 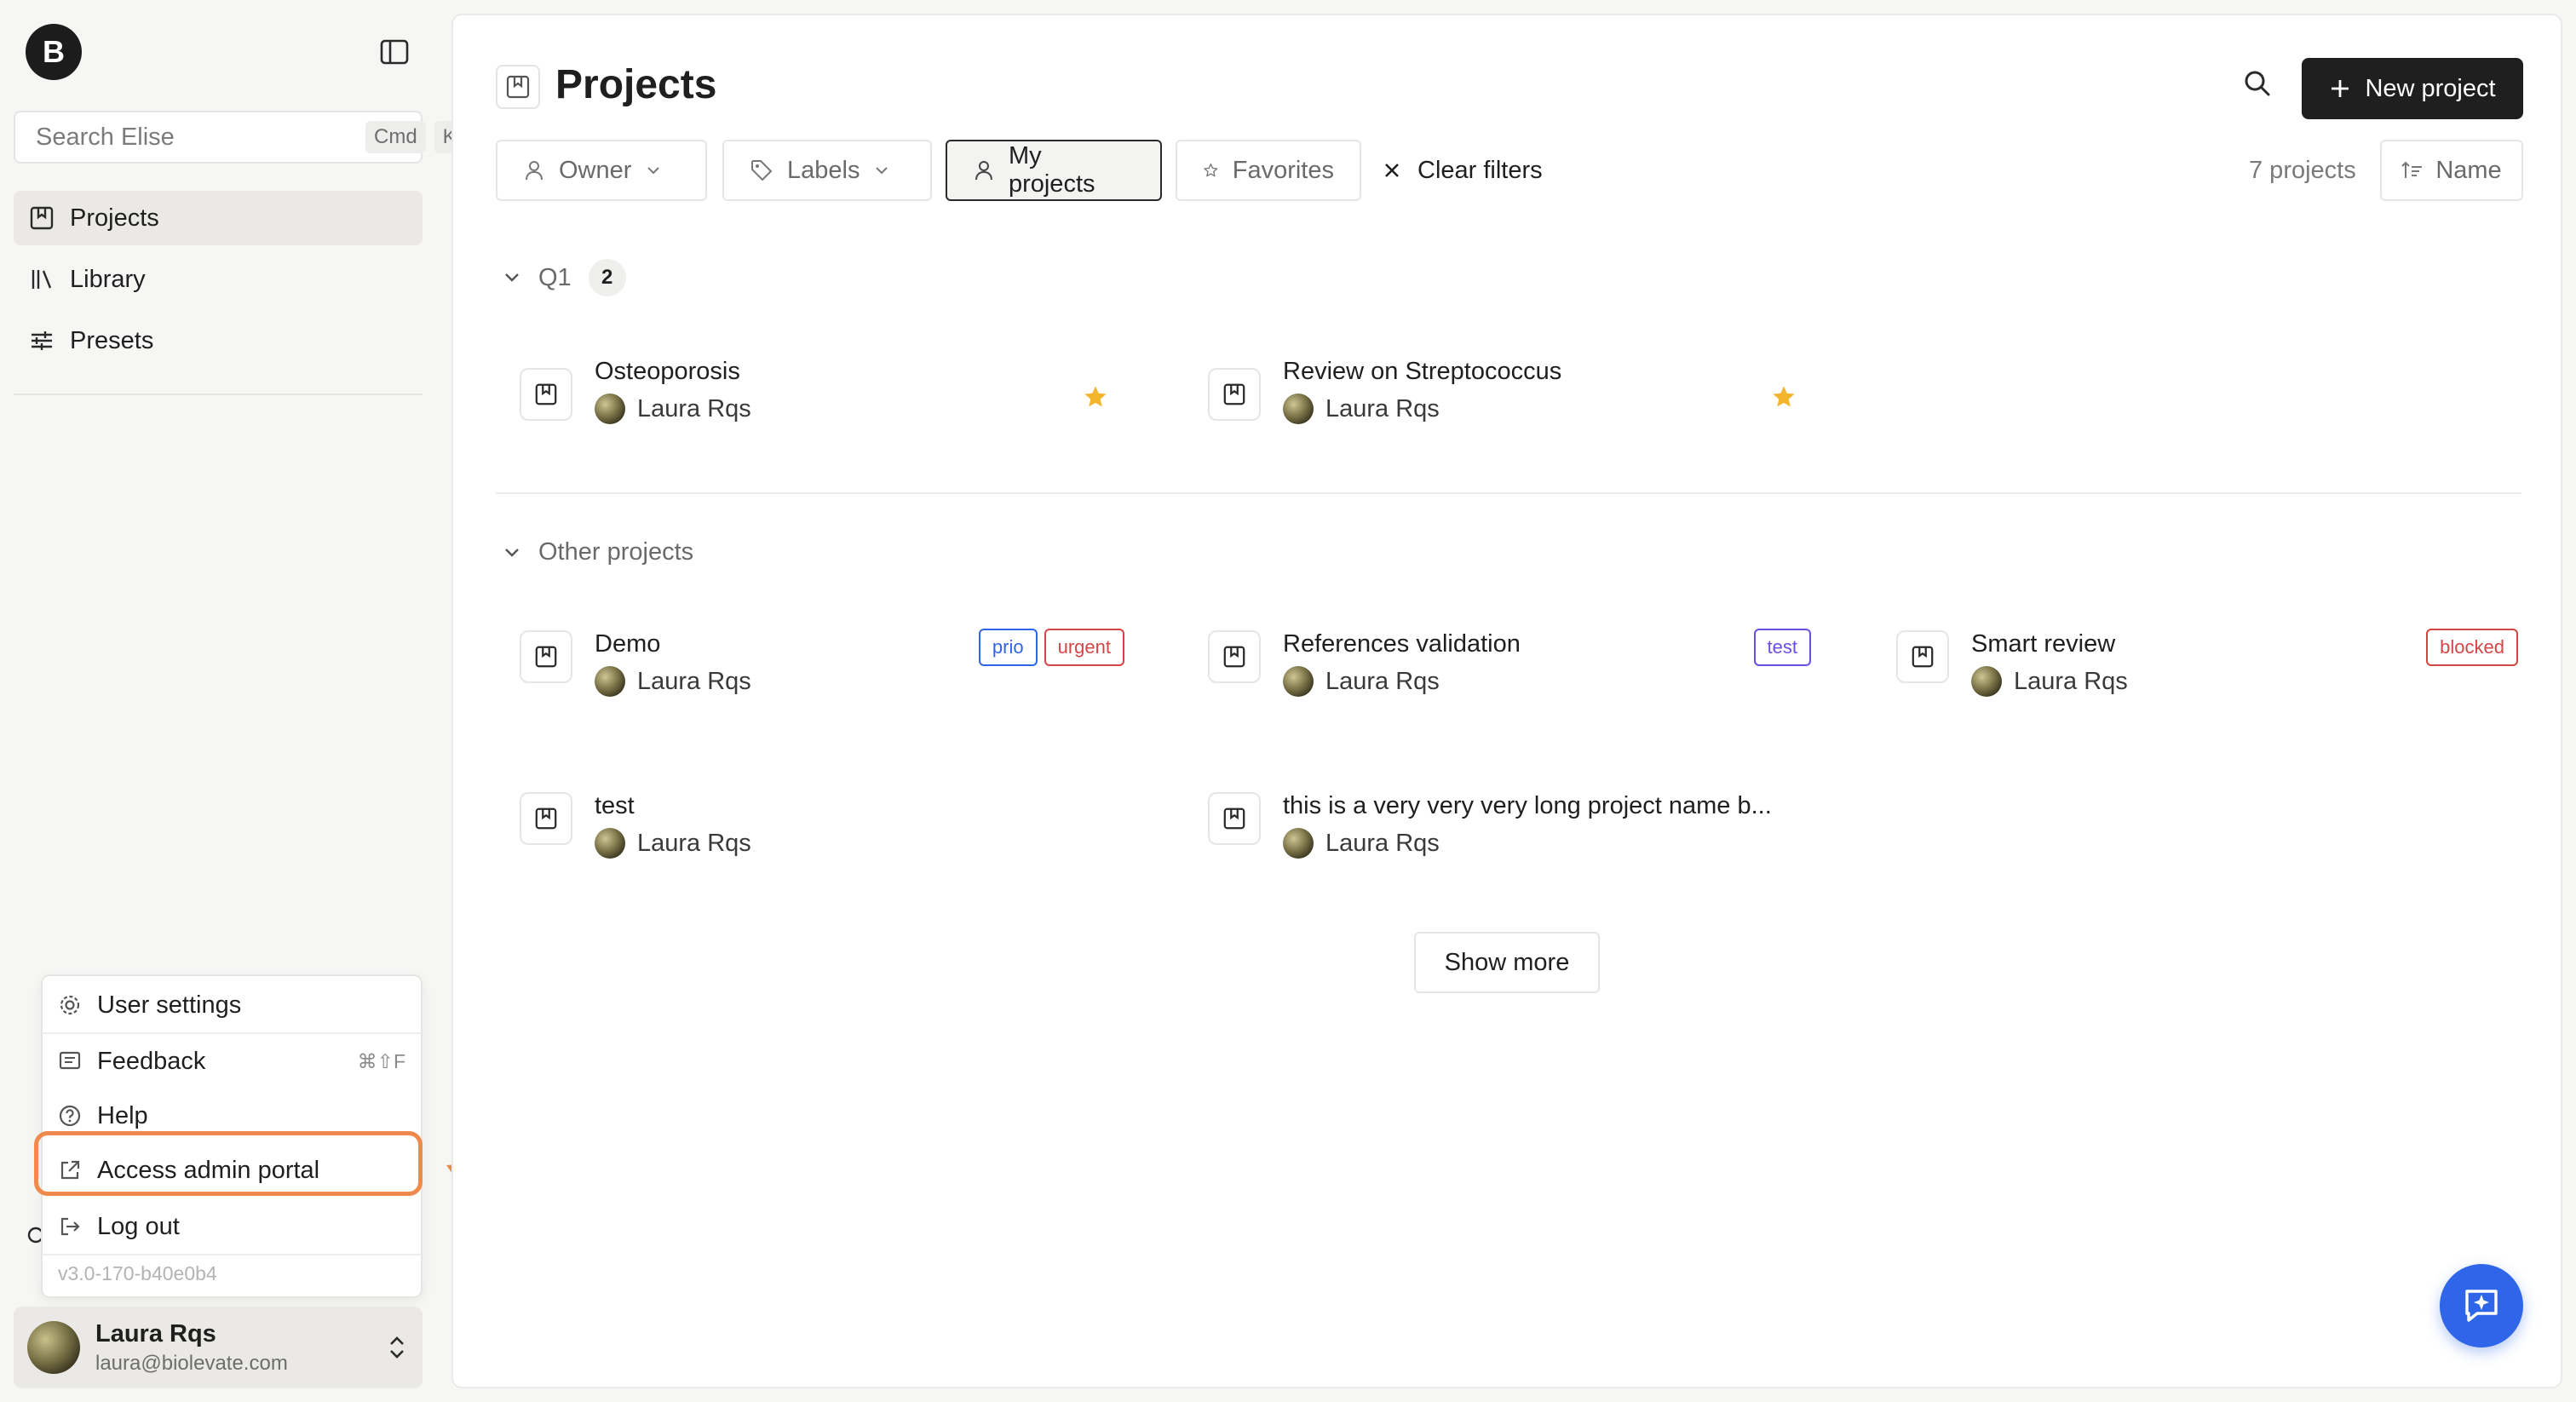 What do you see at coordinates (70, 1226) in the screenshot?
I see `logout-icon` at bounding box center [70, 1226].